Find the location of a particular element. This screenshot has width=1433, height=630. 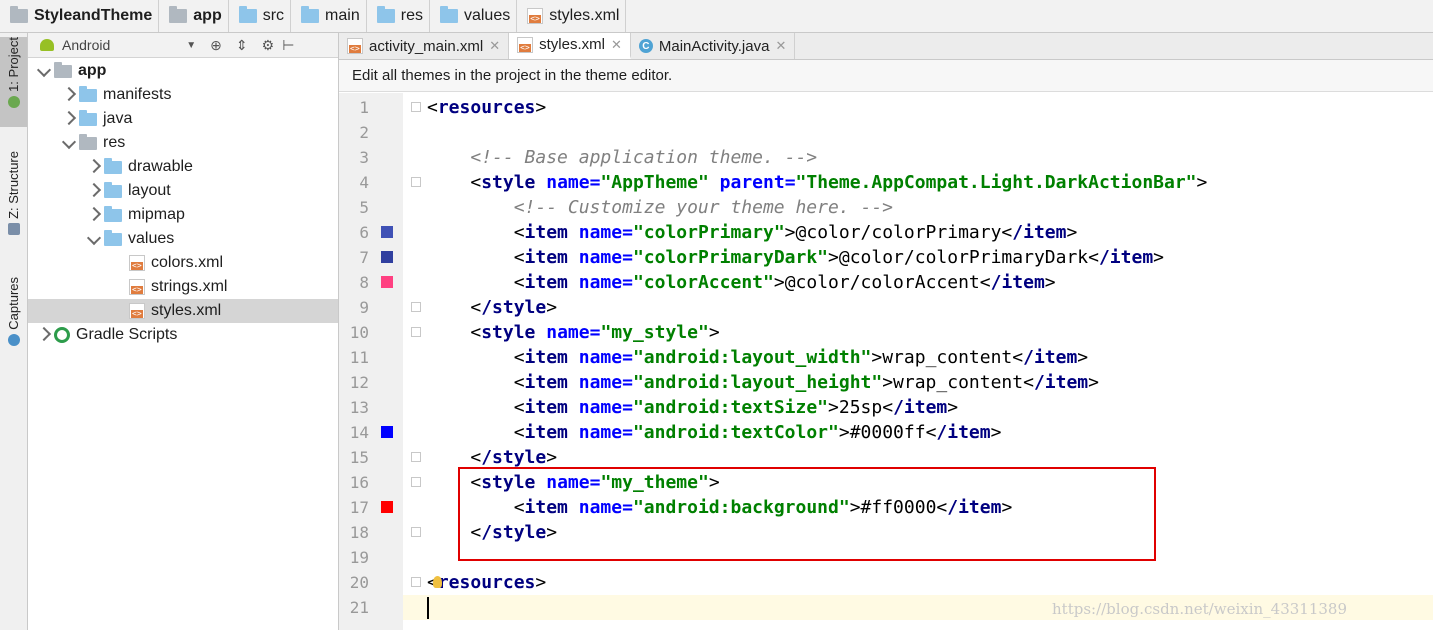

tree-item-res: res is located at coordinates (183, 143).